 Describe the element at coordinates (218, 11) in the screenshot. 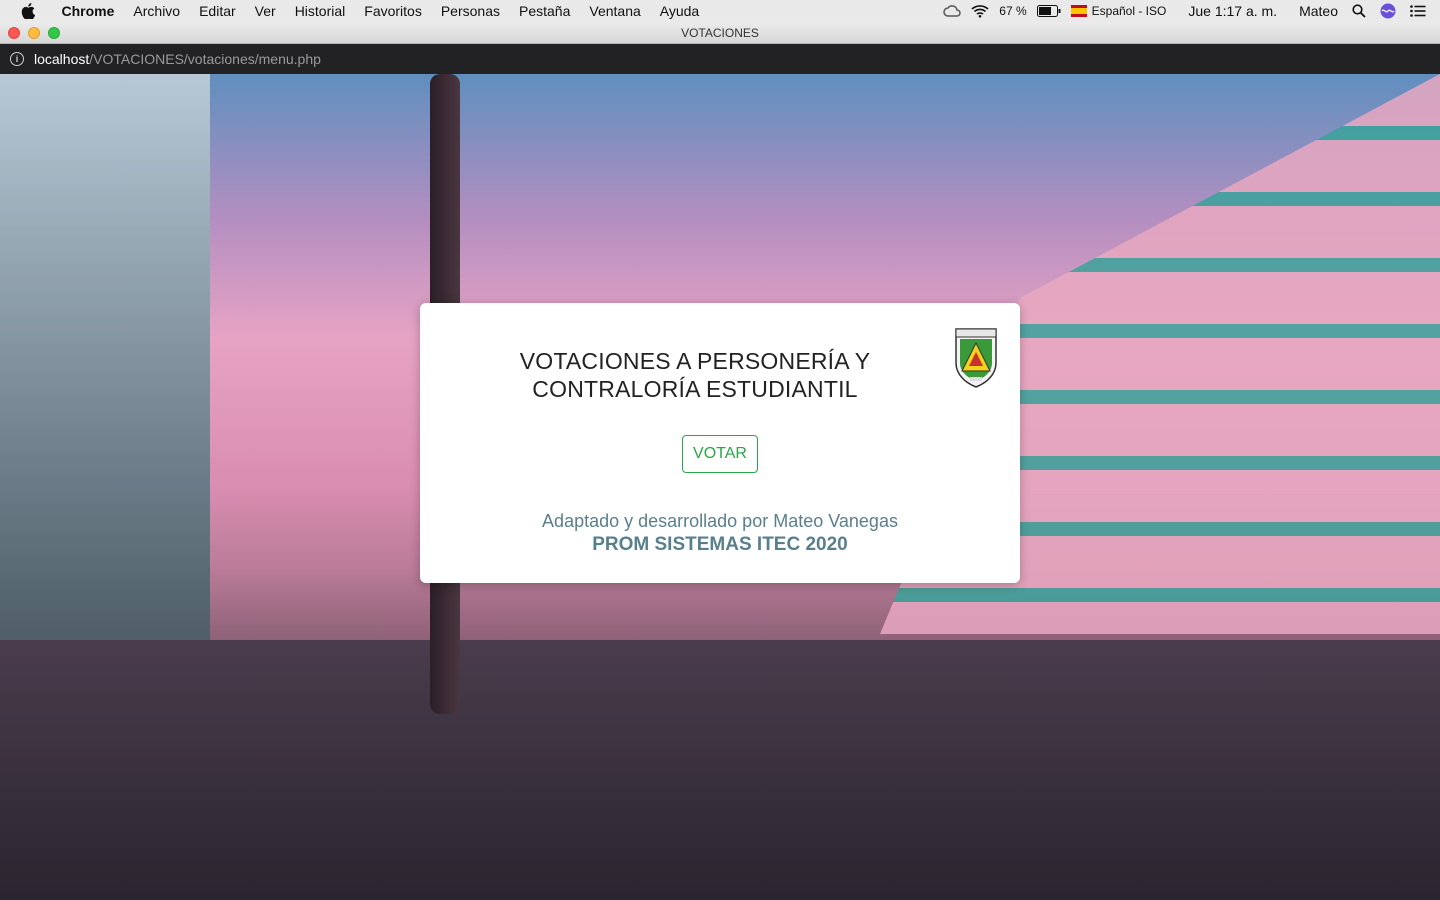

I see `menu-editar: Editar` at that location.